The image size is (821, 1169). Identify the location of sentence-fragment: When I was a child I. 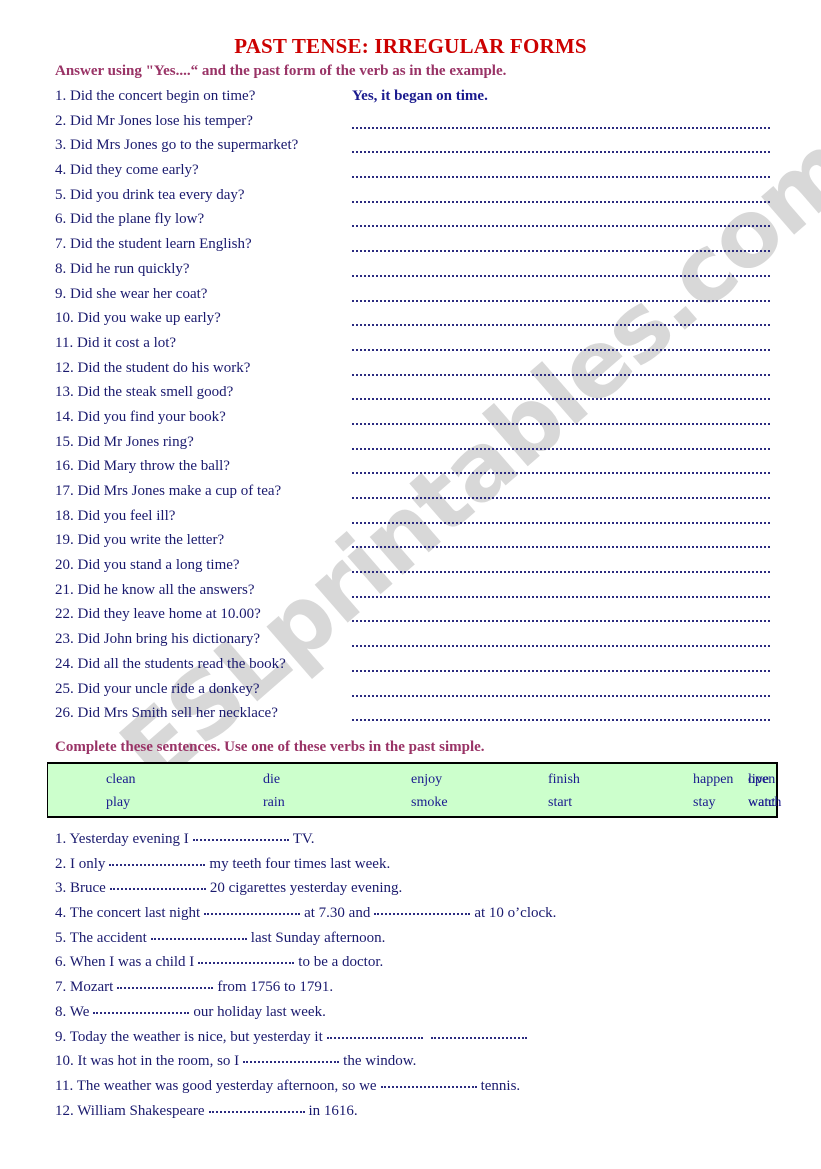
(132, 962).